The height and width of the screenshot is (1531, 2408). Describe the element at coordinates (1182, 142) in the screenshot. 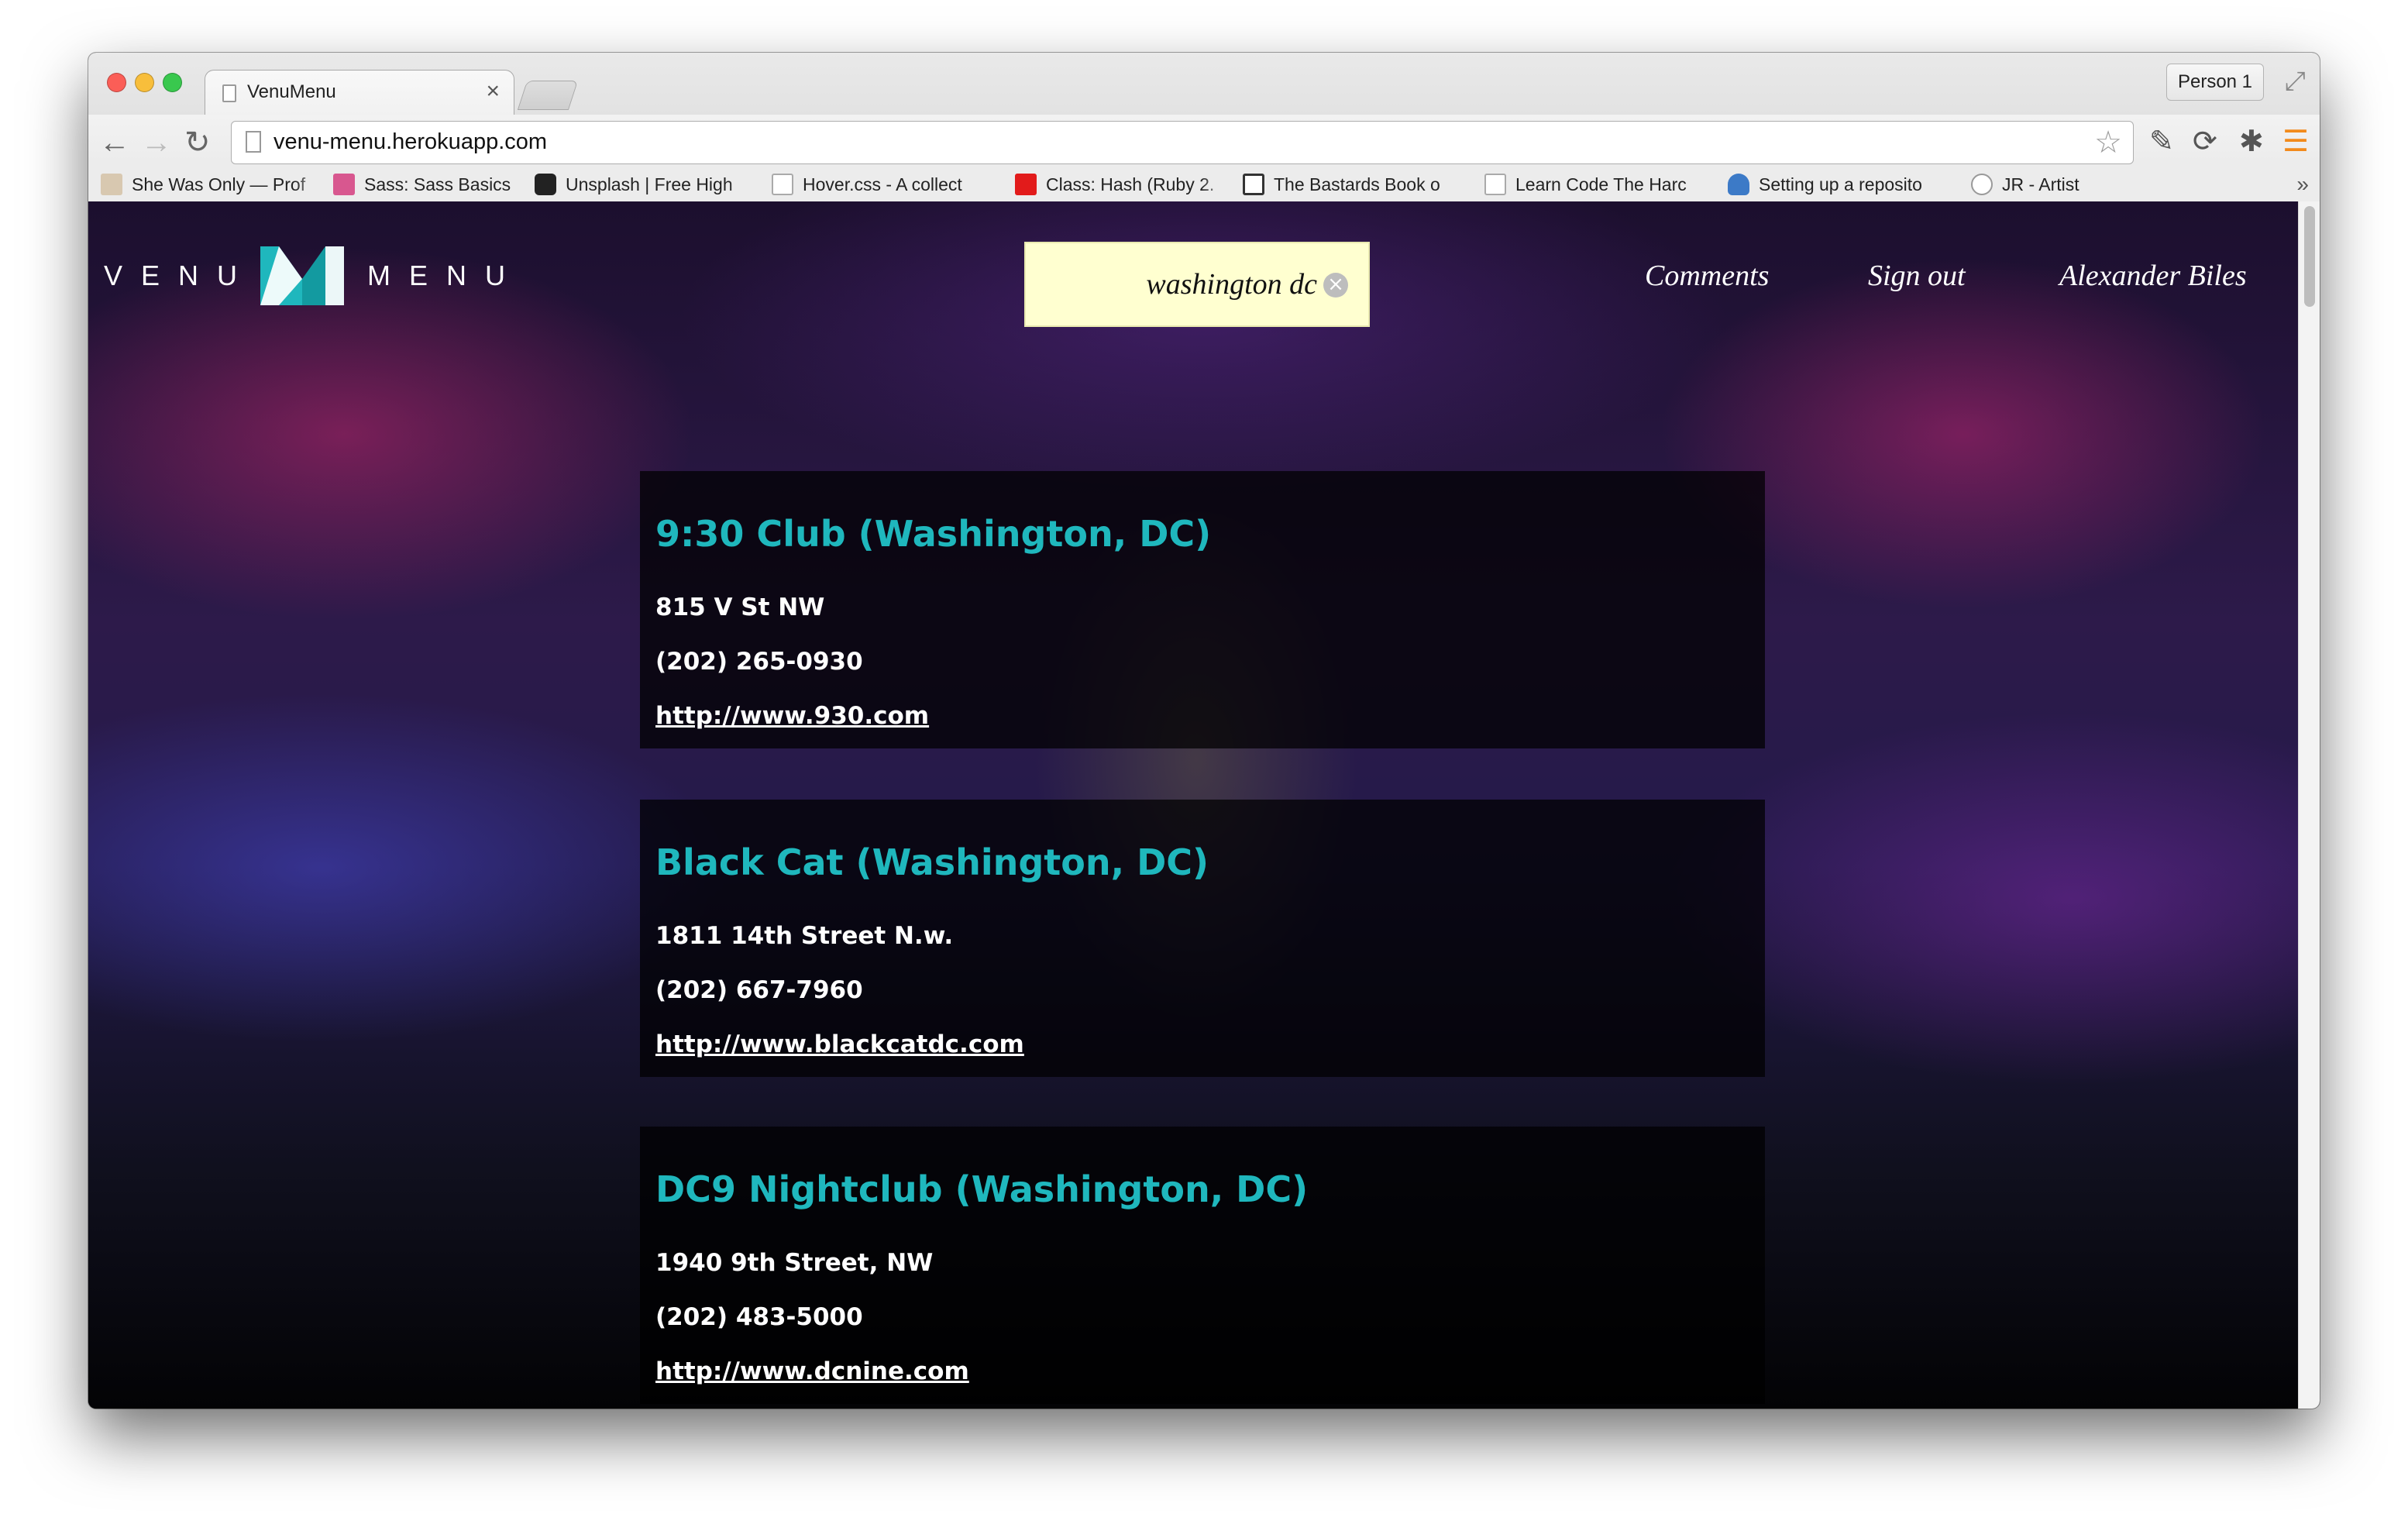

I see `address-bar: venu-menu.herokuapp.com ☆` at that location.